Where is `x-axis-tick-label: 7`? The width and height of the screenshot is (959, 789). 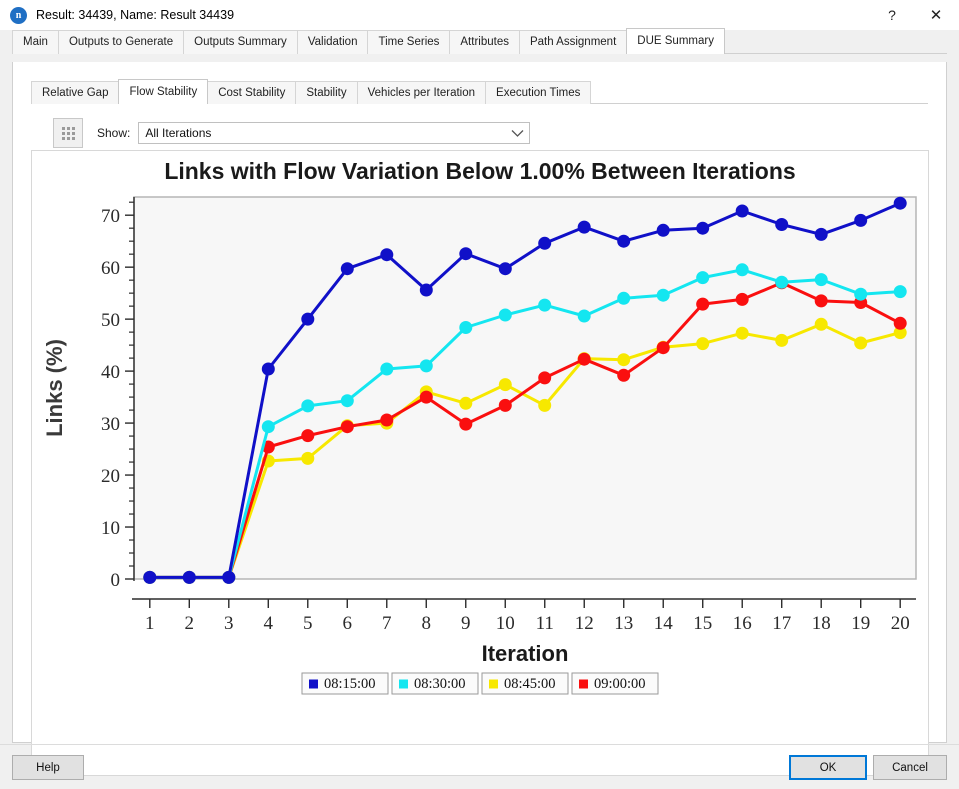 x-axis-tick-label: 7 is located at coordinates (387, 623).